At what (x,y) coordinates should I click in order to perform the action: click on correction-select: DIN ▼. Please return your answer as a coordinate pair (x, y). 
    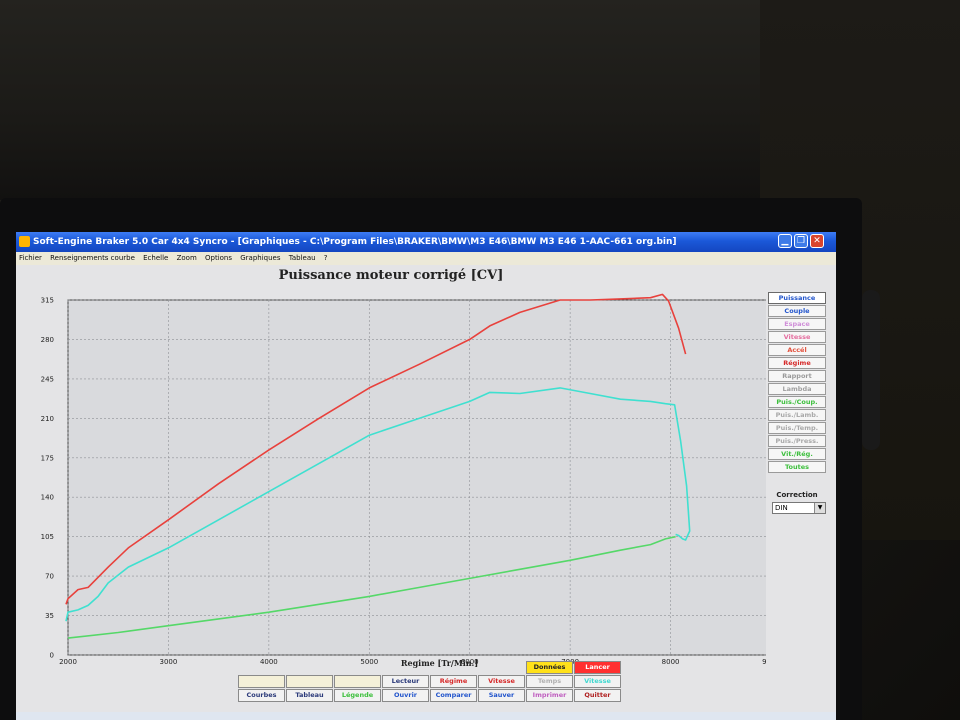
    Looking at the image, I should click on (799, 508).